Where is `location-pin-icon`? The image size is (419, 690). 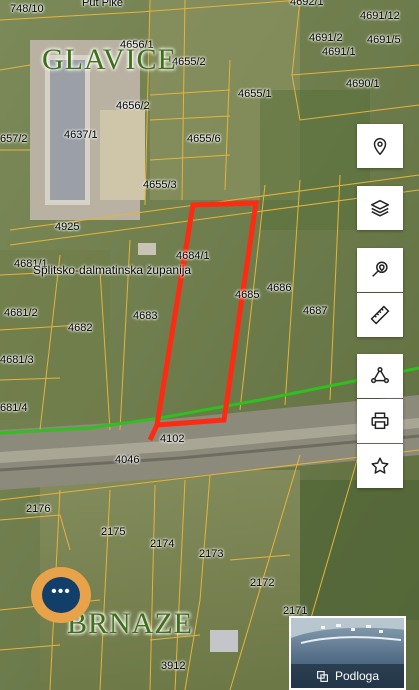
location-pin-icon is located at coordinates (380, 147).